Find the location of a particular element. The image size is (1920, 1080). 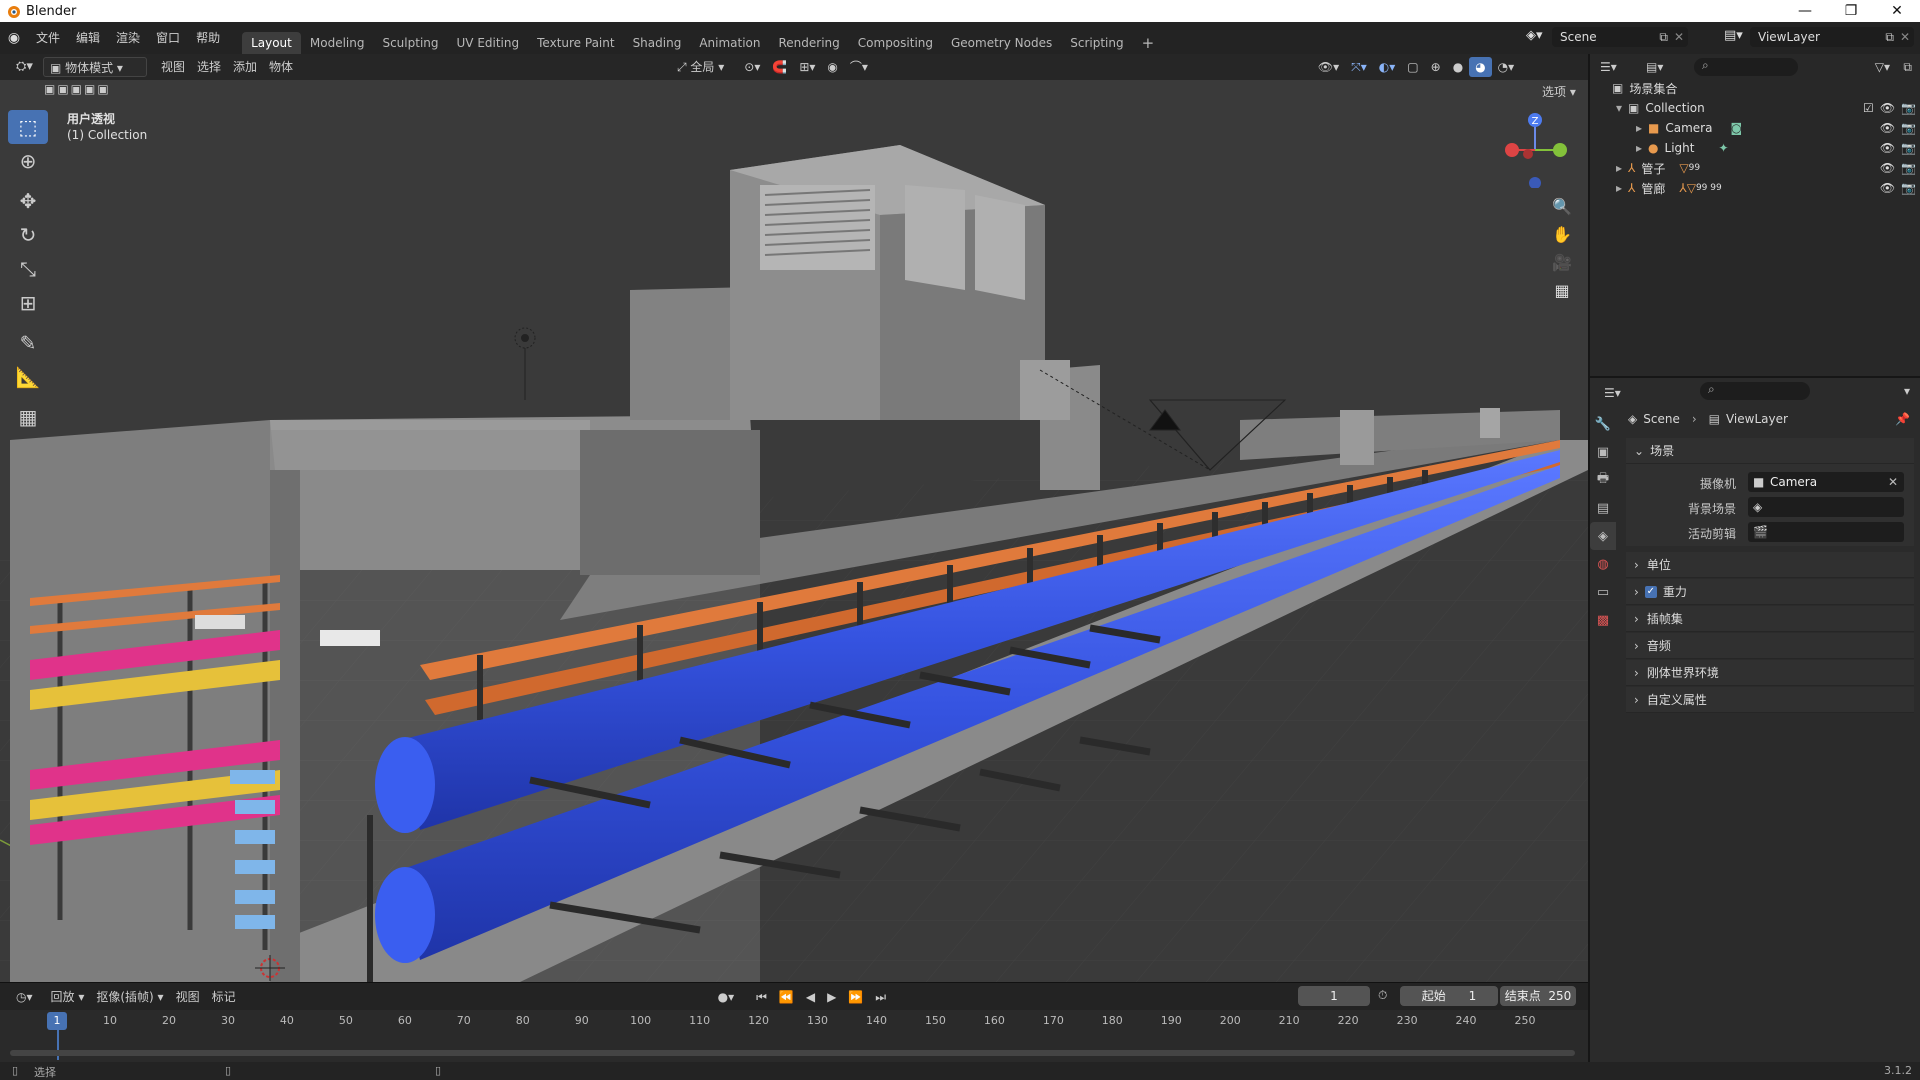

expand-arrow-icon: ▾ is located at coordinates (1619, 108).